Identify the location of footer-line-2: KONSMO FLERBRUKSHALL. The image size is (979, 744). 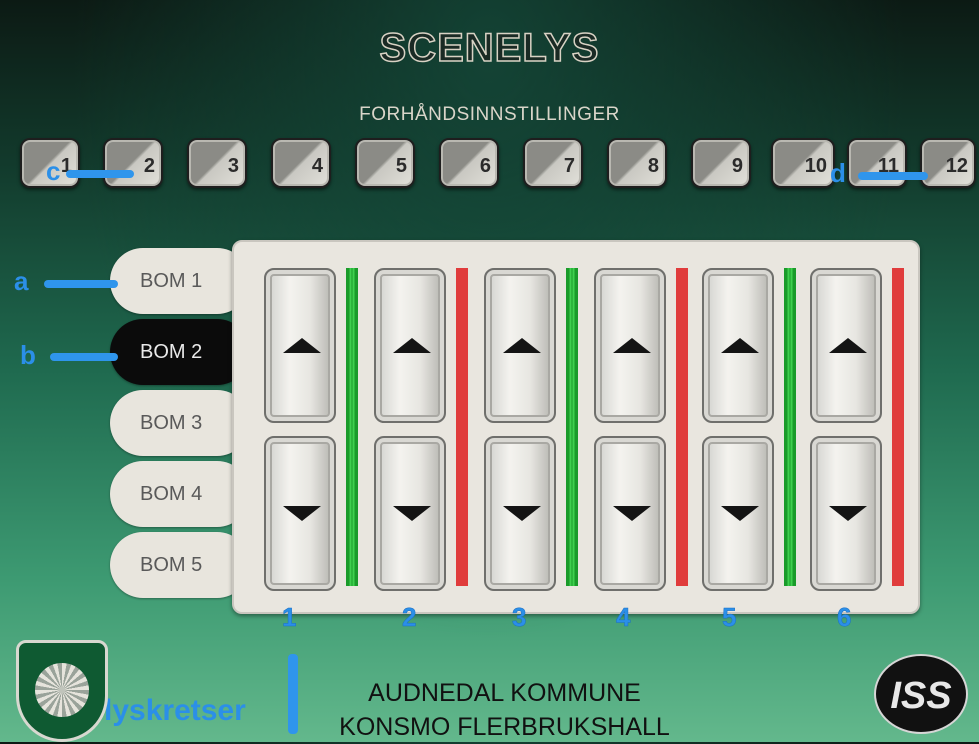
(504, 727).